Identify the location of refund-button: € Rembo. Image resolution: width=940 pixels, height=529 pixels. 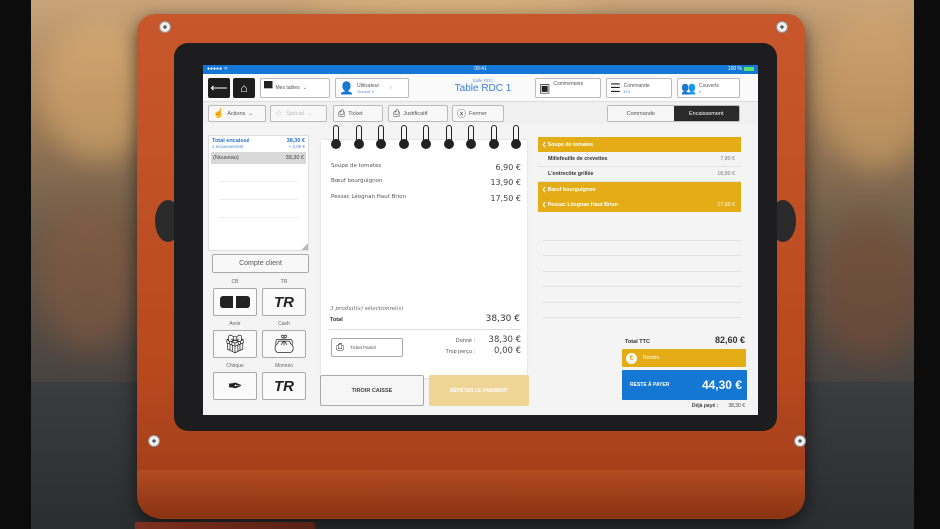
(684, 358).